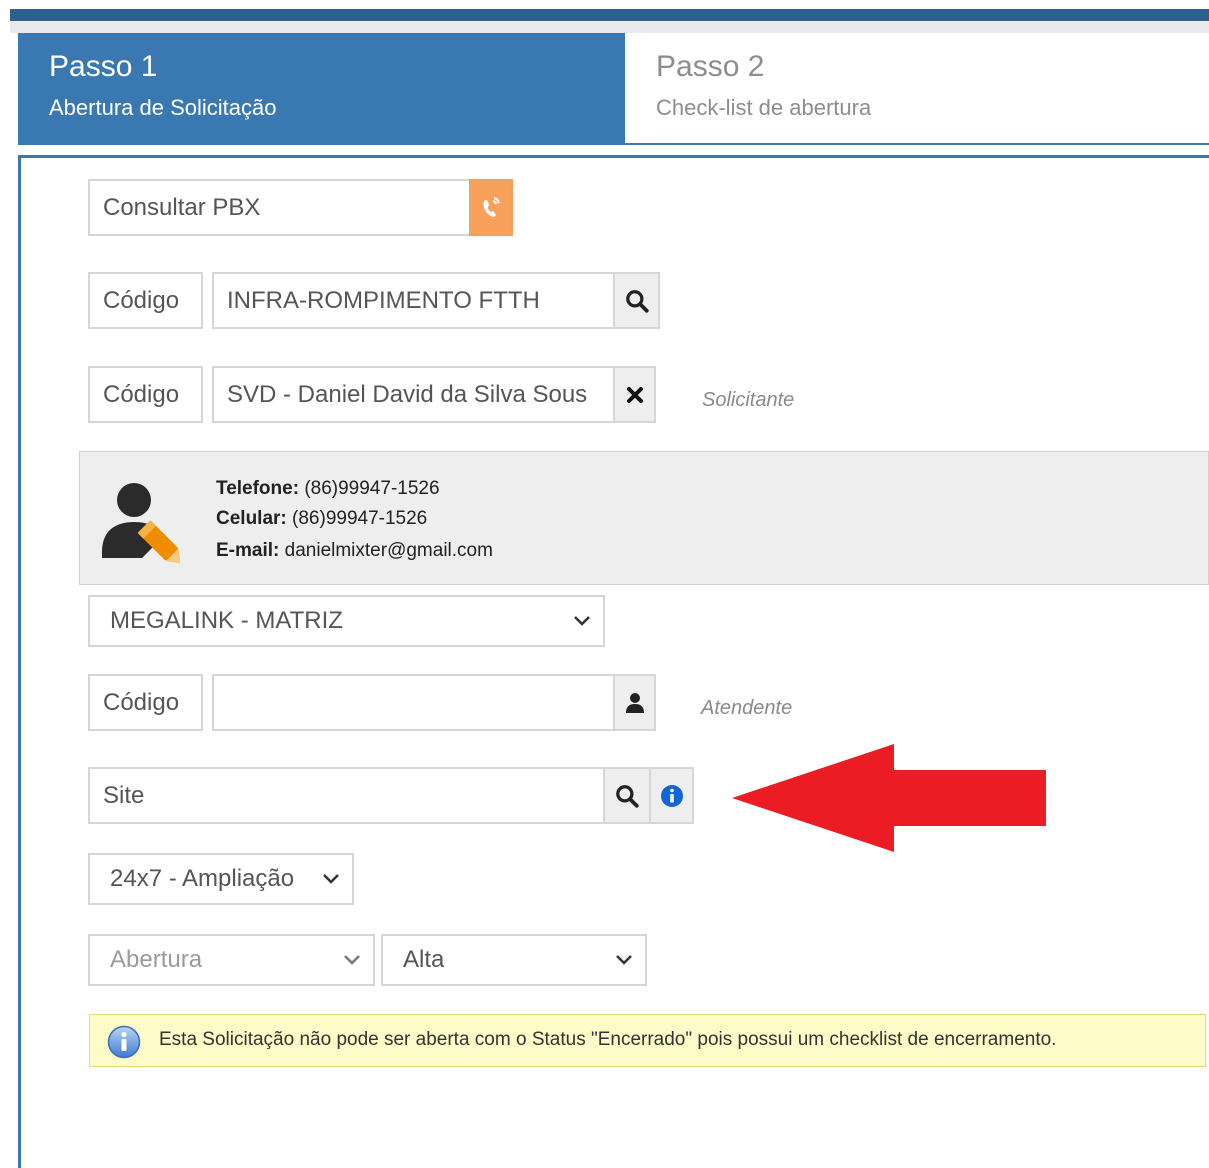 This screenshot has height=1168, width=1209. What do you see at coordinates (202, 878) in the screenshot?
I see `fila-selected: 24x7 - Ampliação` at bounding box center [202, 878].